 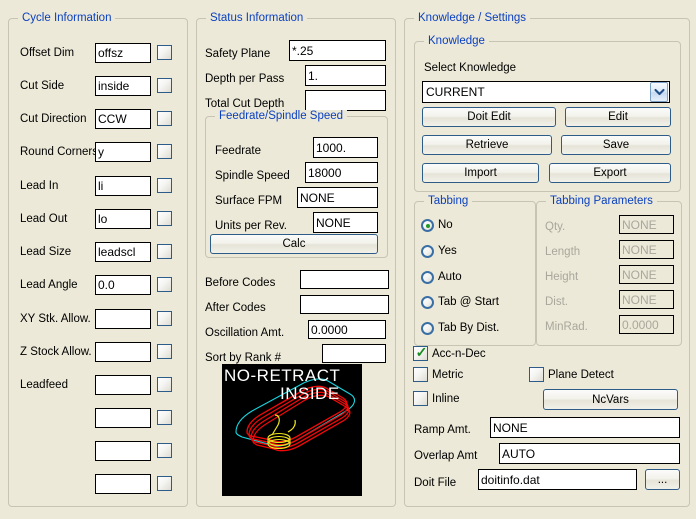 I want to click on cut-direction-field: CCW, so click(x=123, y=119).